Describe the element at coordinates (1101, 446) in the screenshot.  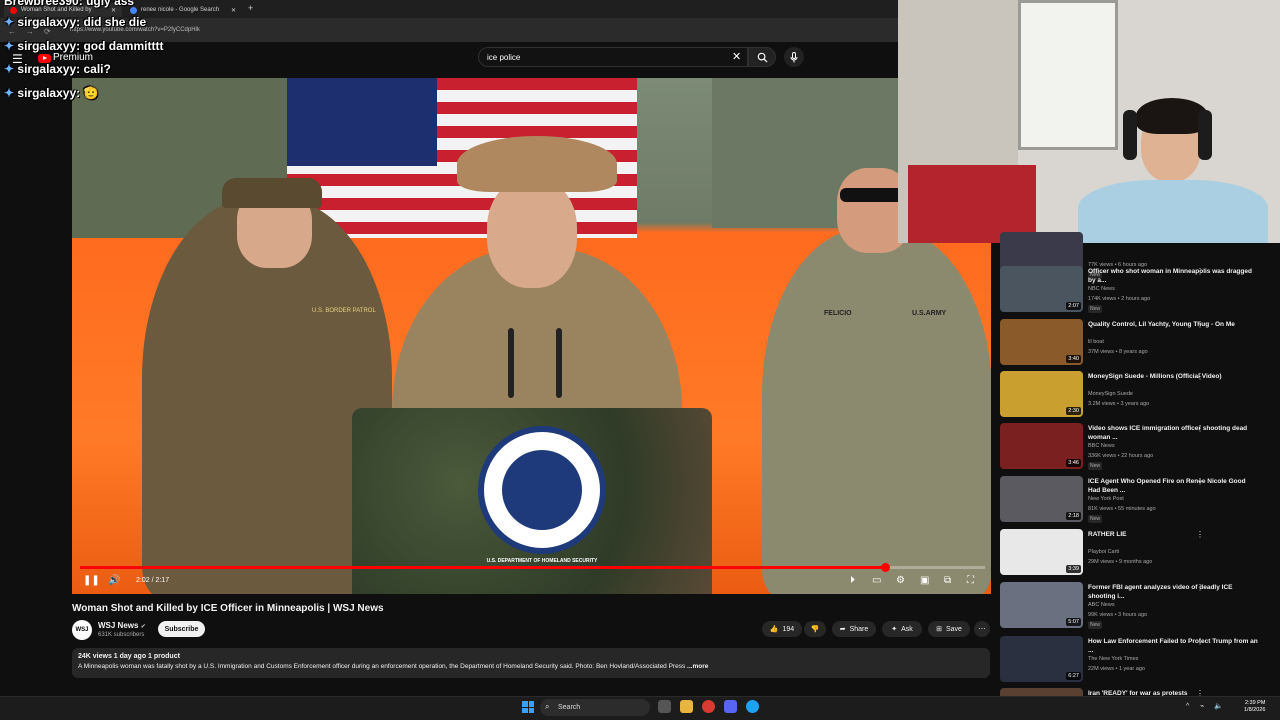
I see `recommended-channel: BBC News` at that location.